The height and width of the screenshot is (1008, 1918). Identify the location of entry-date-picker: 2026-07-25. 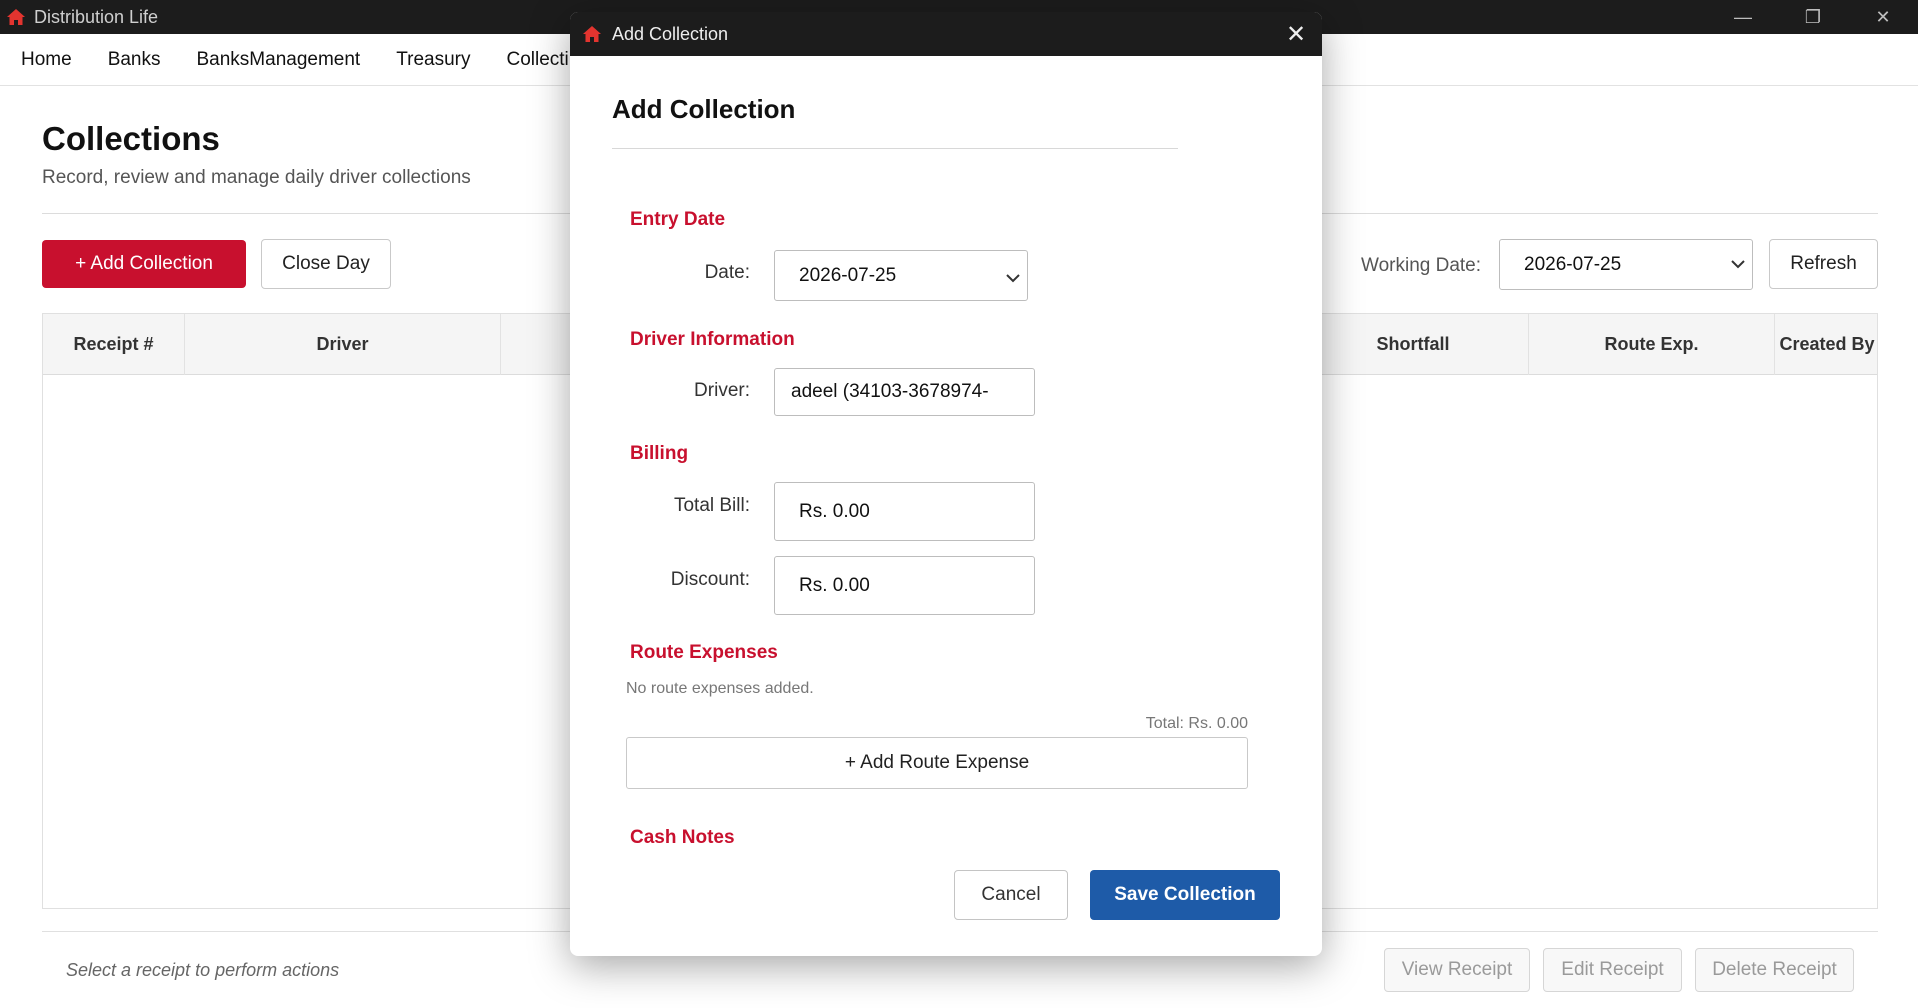
(901, 275).